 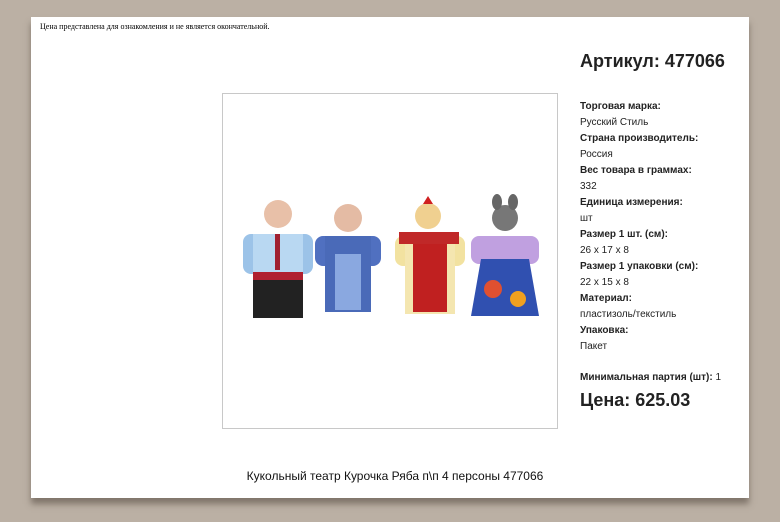 I want to click on puppet-hen, so click(x=430, y=255).